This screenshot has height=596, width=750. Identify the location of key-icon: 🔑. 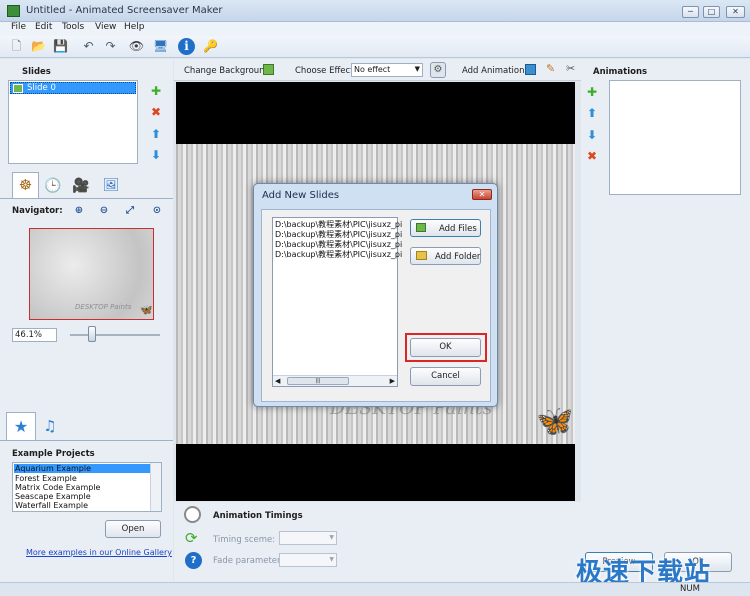
(210, 46).